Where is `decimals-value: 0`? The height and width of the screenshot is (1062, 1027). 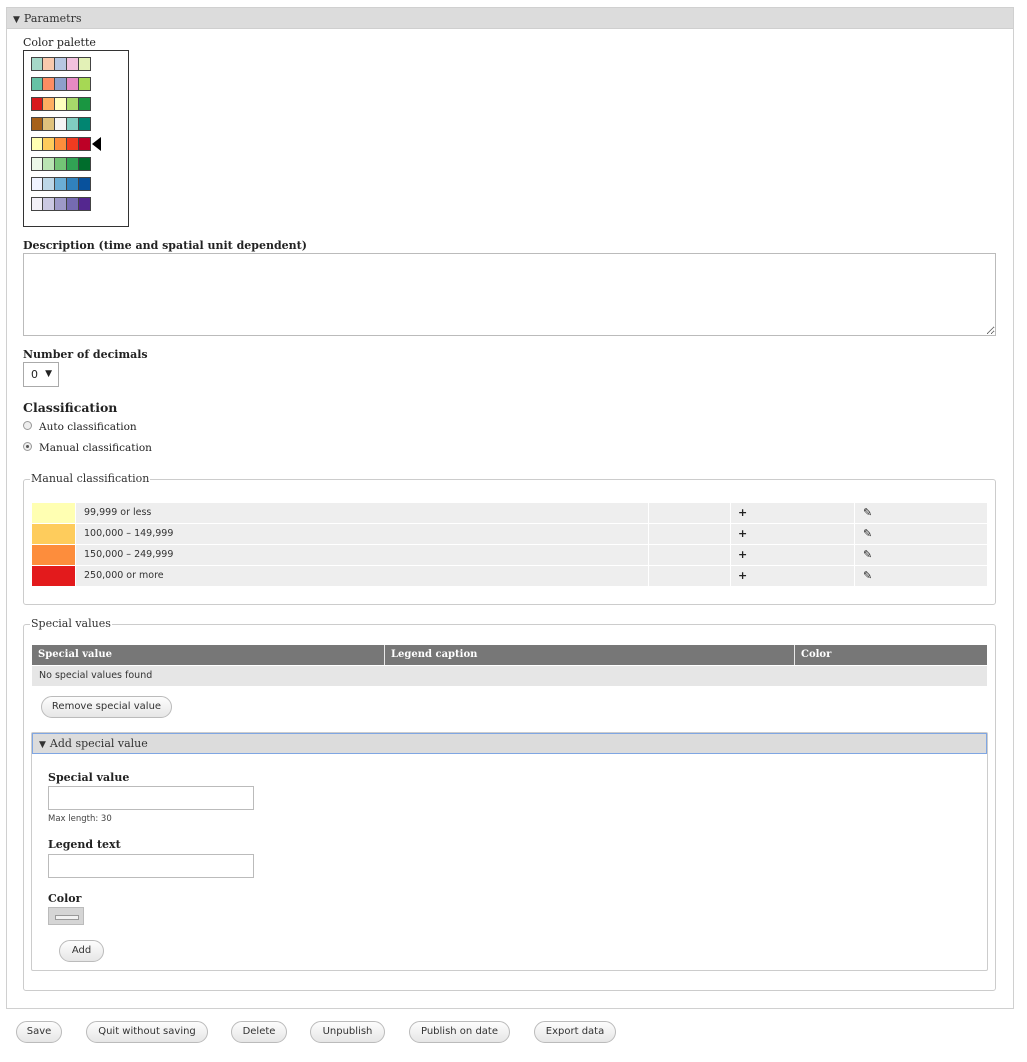
decimals-value: 0 is located at coordinates (34, 374).